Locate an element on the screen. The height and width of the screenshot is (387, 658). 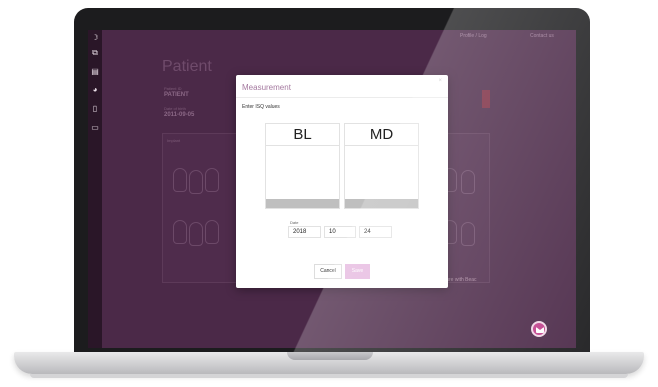
isq-md-input is located at coordinates (381, 173).